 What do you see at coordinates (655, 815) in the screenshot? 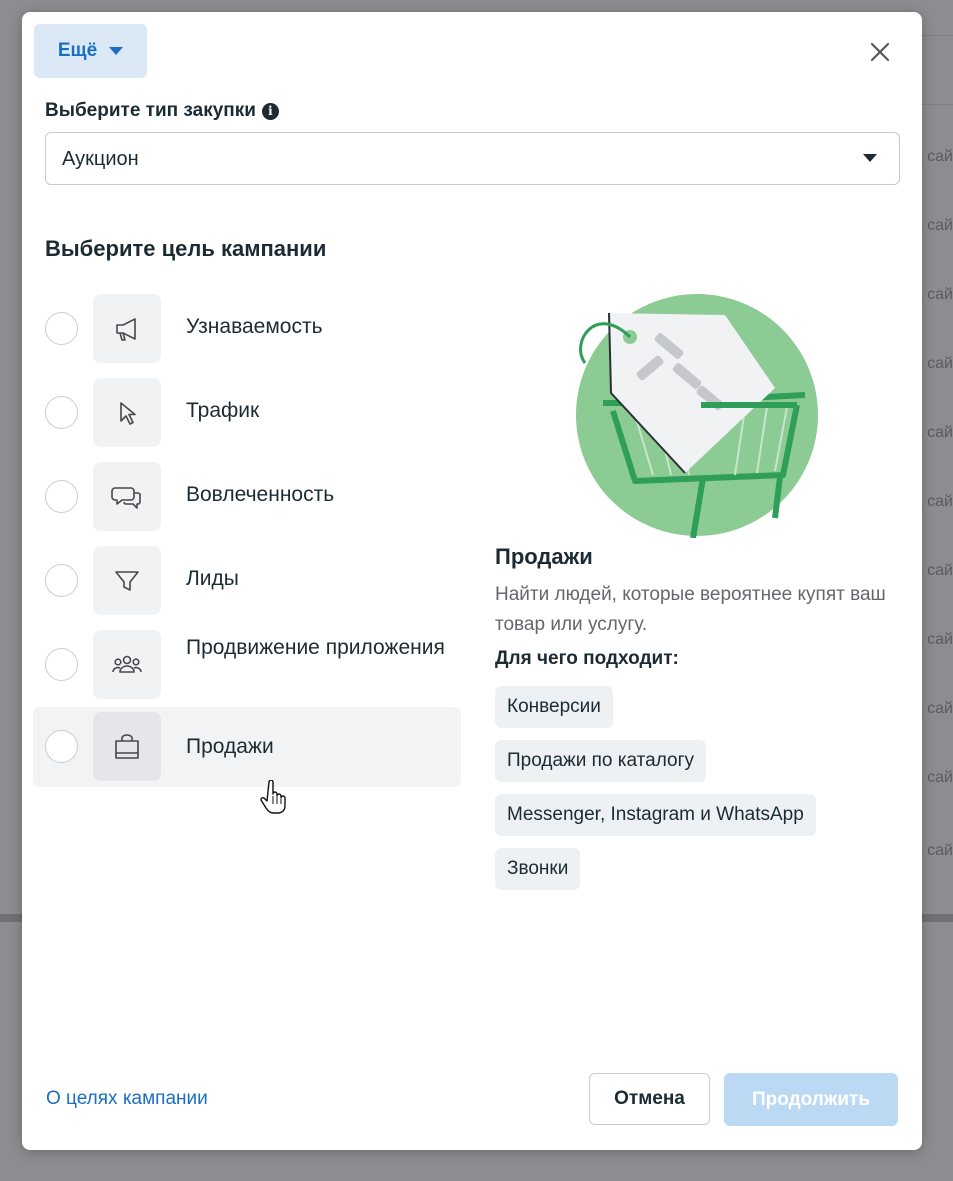
I see `suitable-for-chip: Messenger, Instagram и WhatsApp` at bounding box center [655, 815].